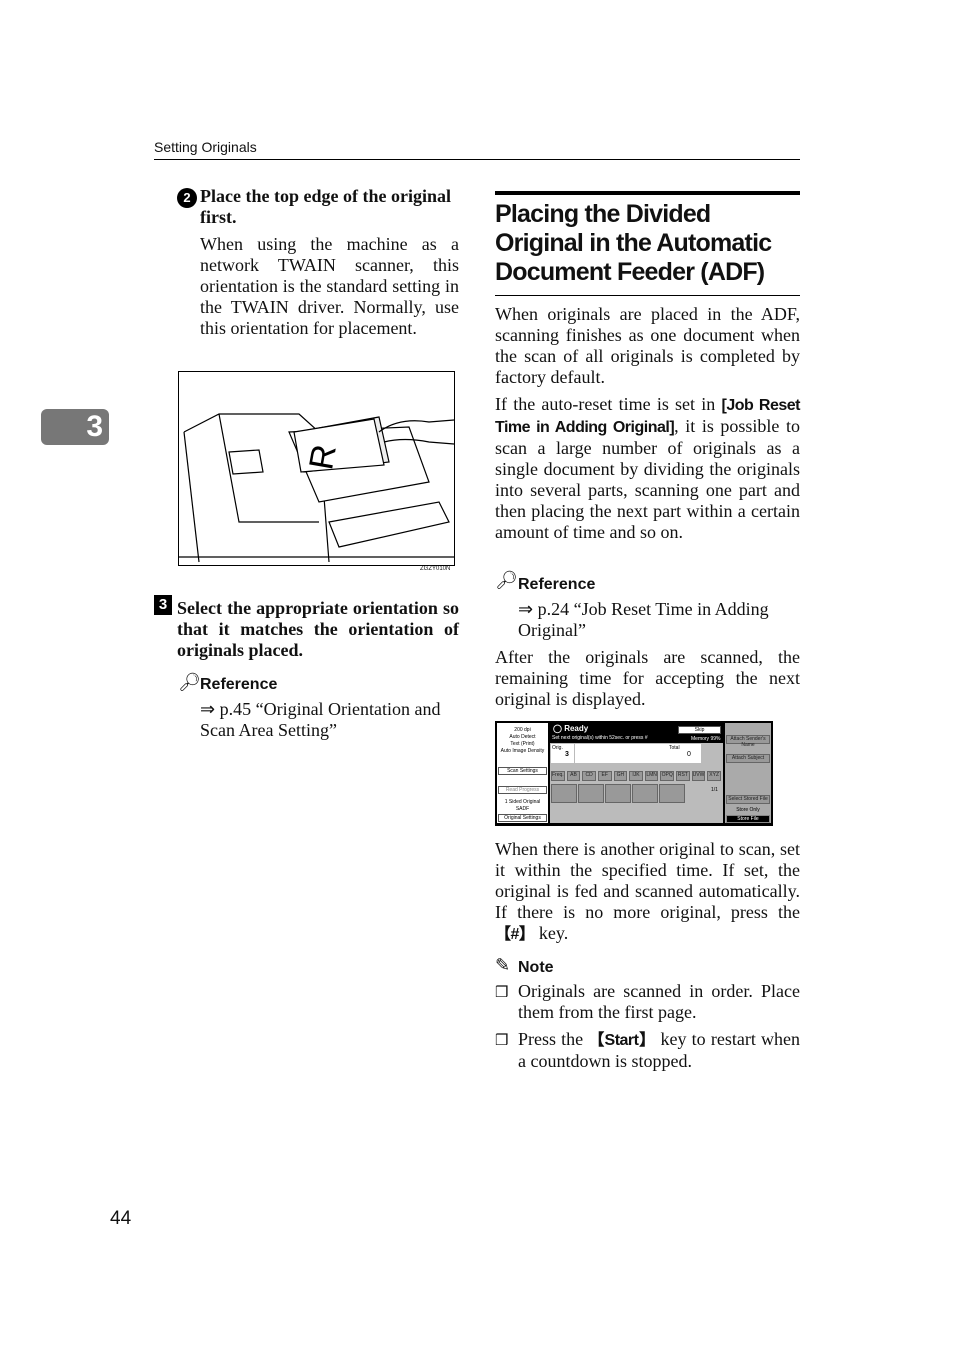 This screenshot has height=1351, width=954. I want to click on attach-sender-button: Attach Sender's Name, so click(748, 741).